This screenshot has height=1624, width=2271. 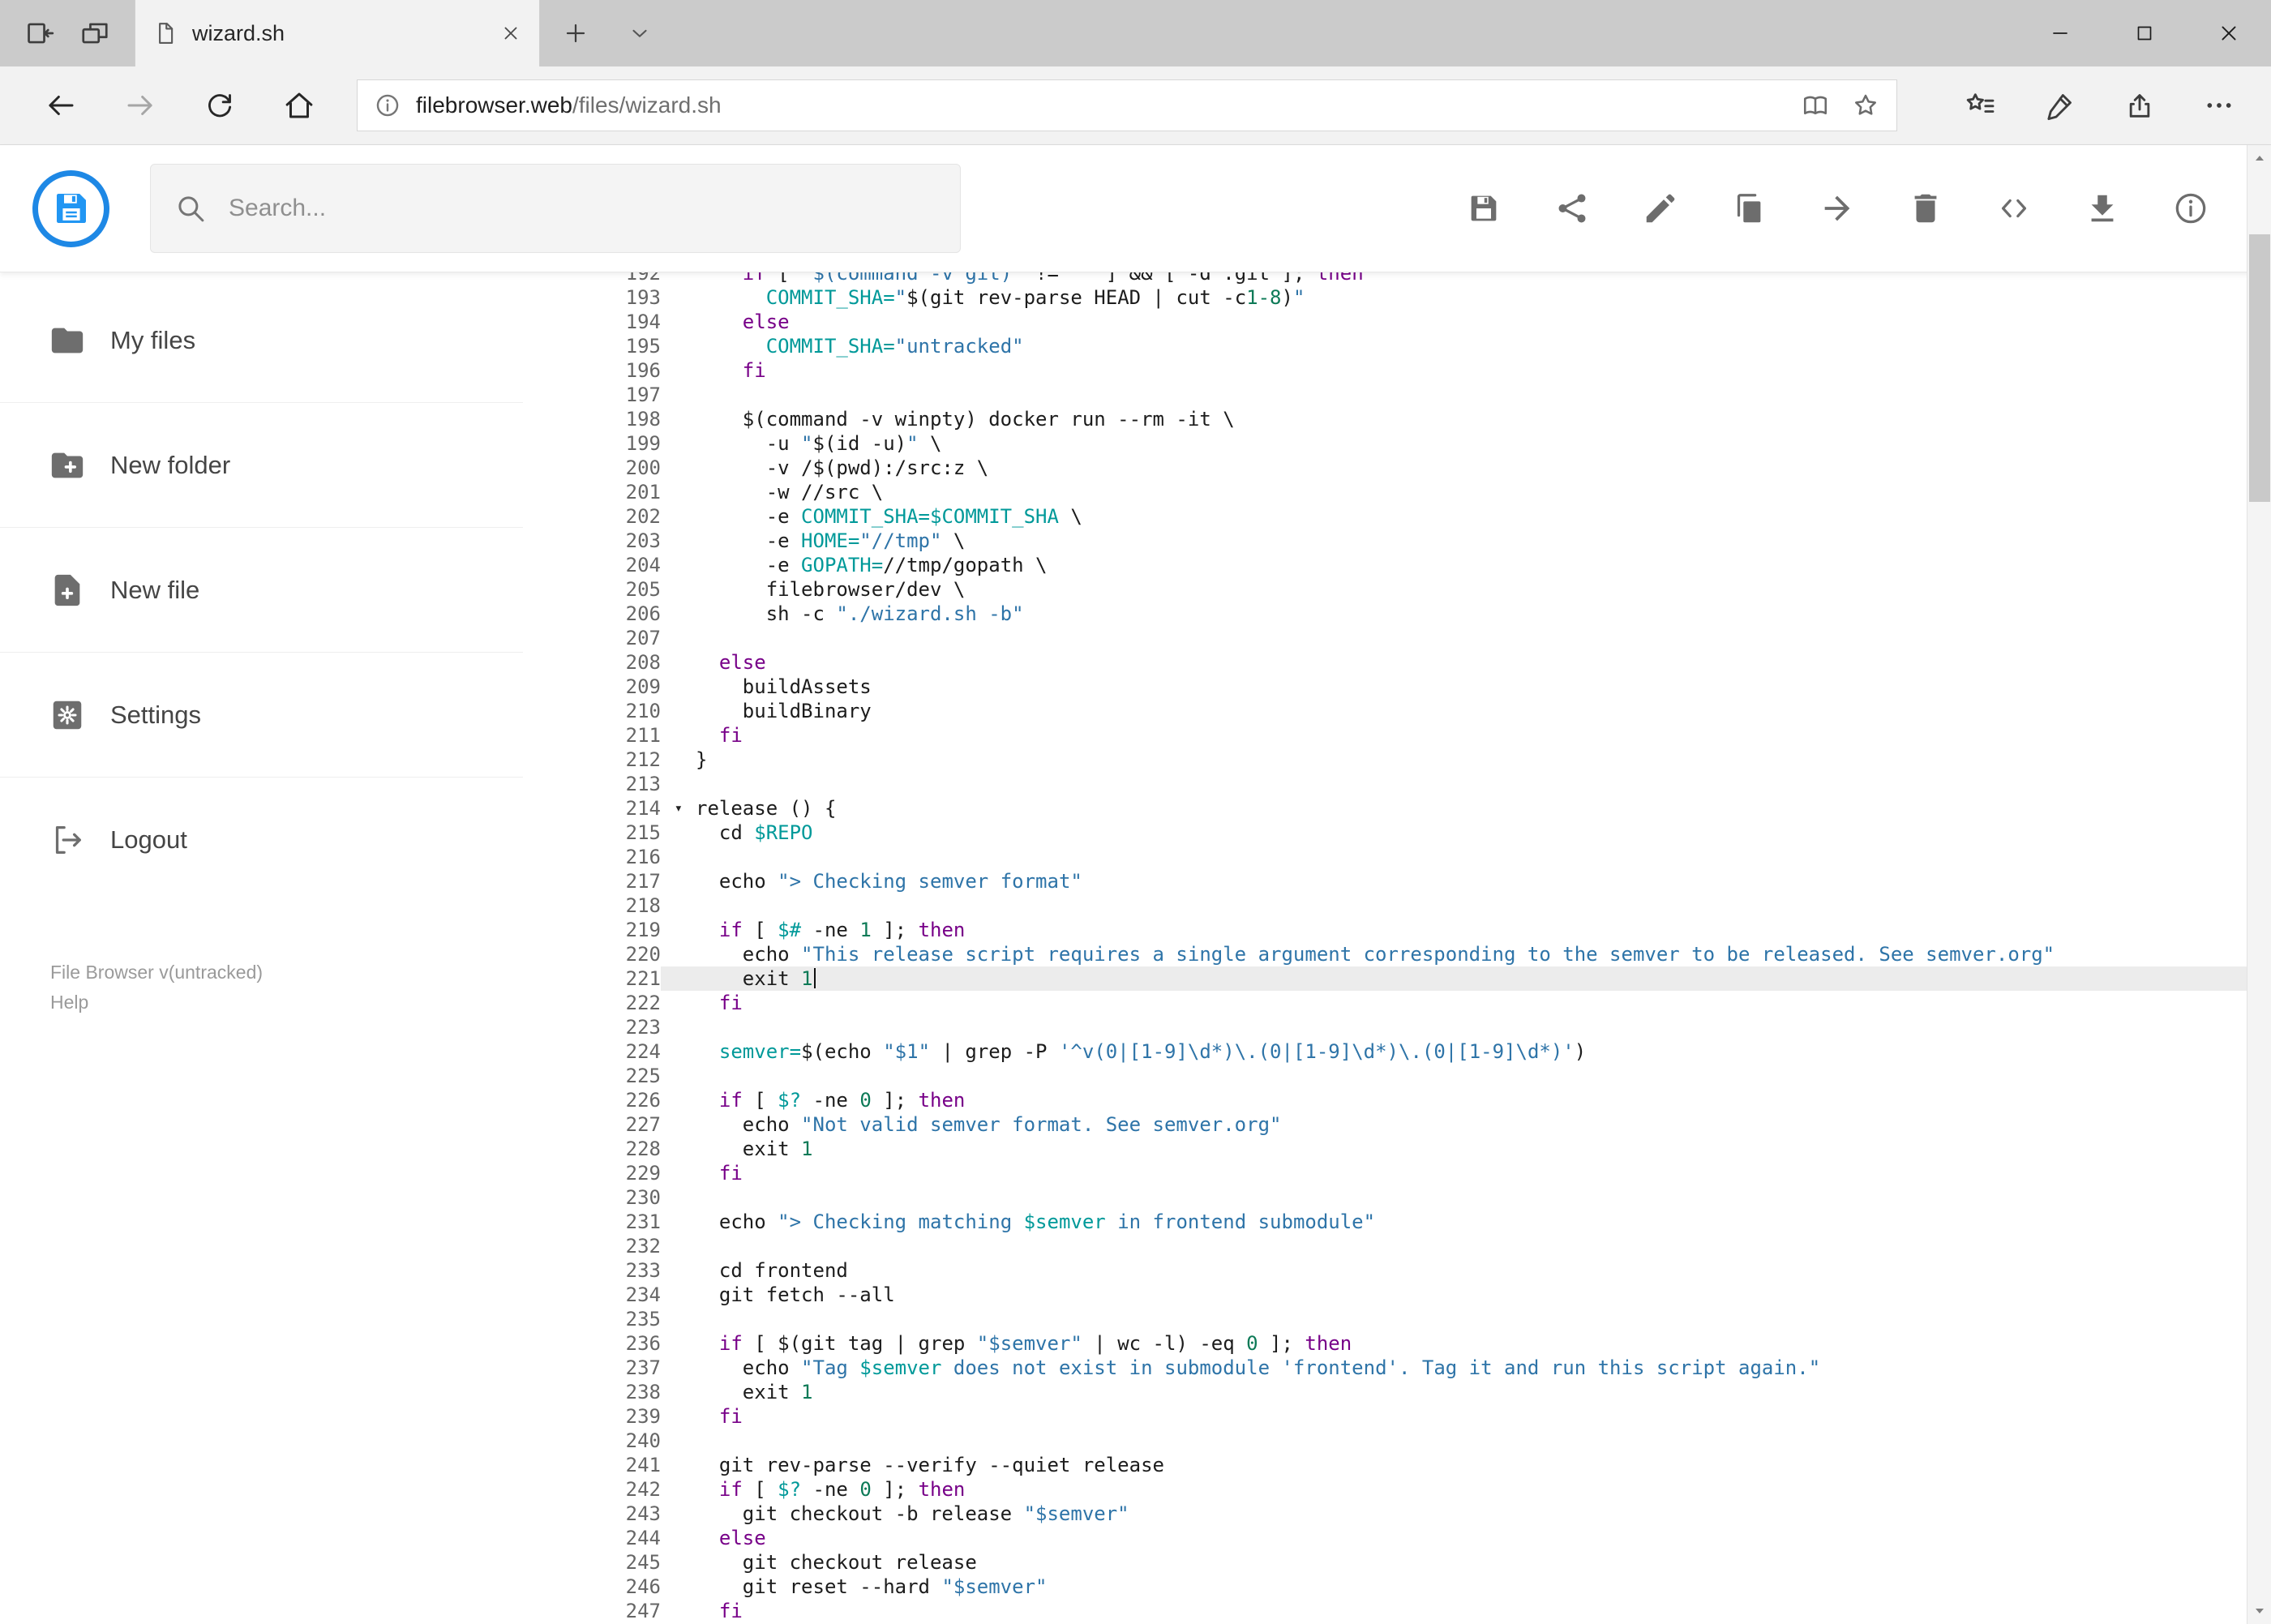 What do you see at coordinates (1421, 1027) in the screenshot?
I see `code-line-223: 223` at bounding box center [1421, 1027].